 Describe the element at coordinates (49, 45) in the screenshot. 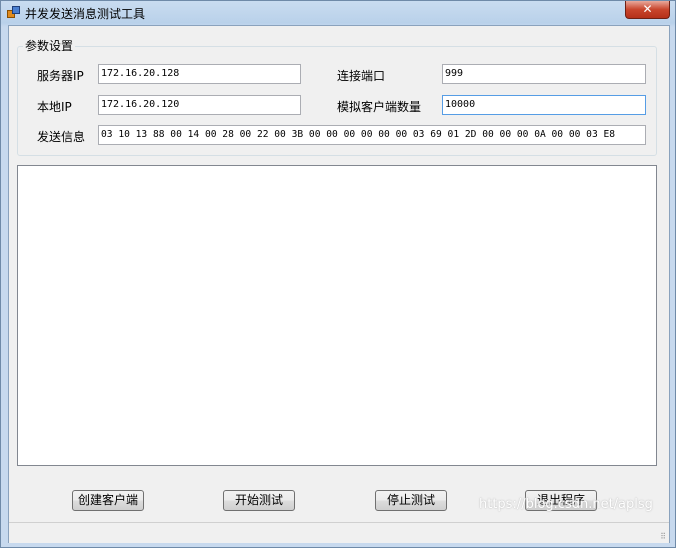

I see `settings-group-title: 参数设置` at that location.